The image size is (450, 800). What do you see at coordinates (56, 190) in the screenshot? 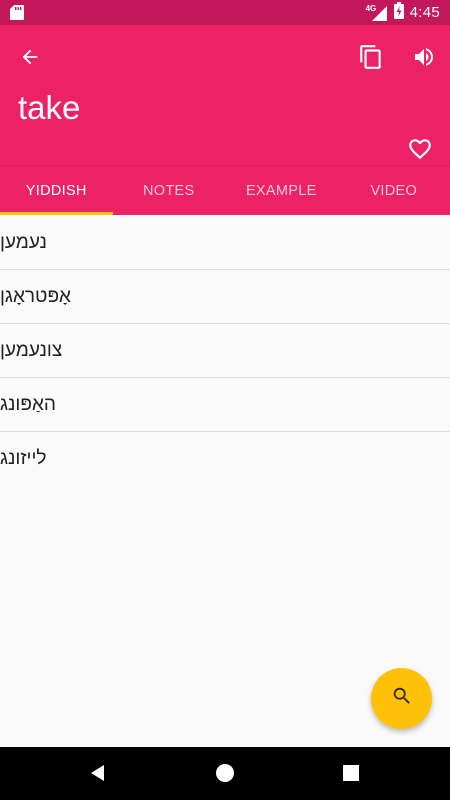
I see `tab-yiddish: YIDDISH` at bounding box center [56, 190].